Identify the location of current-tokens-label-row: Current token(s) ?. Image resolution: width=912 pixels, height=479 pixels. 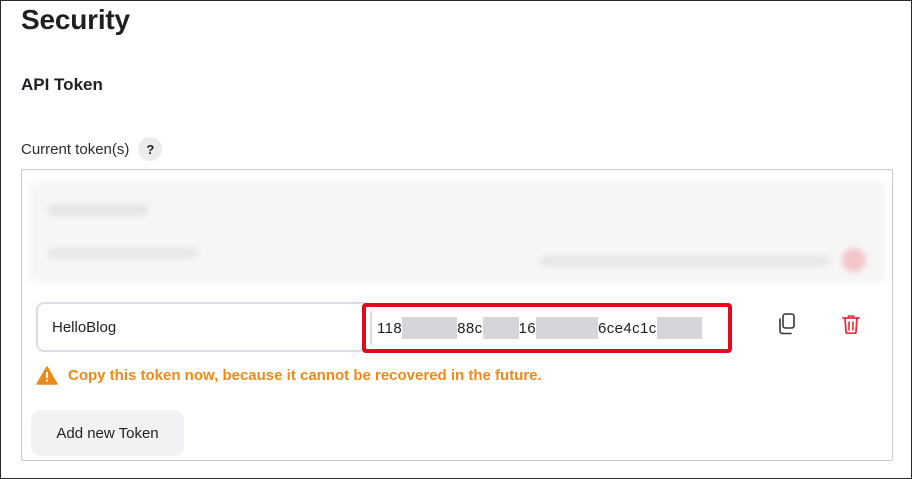
(92, 149).